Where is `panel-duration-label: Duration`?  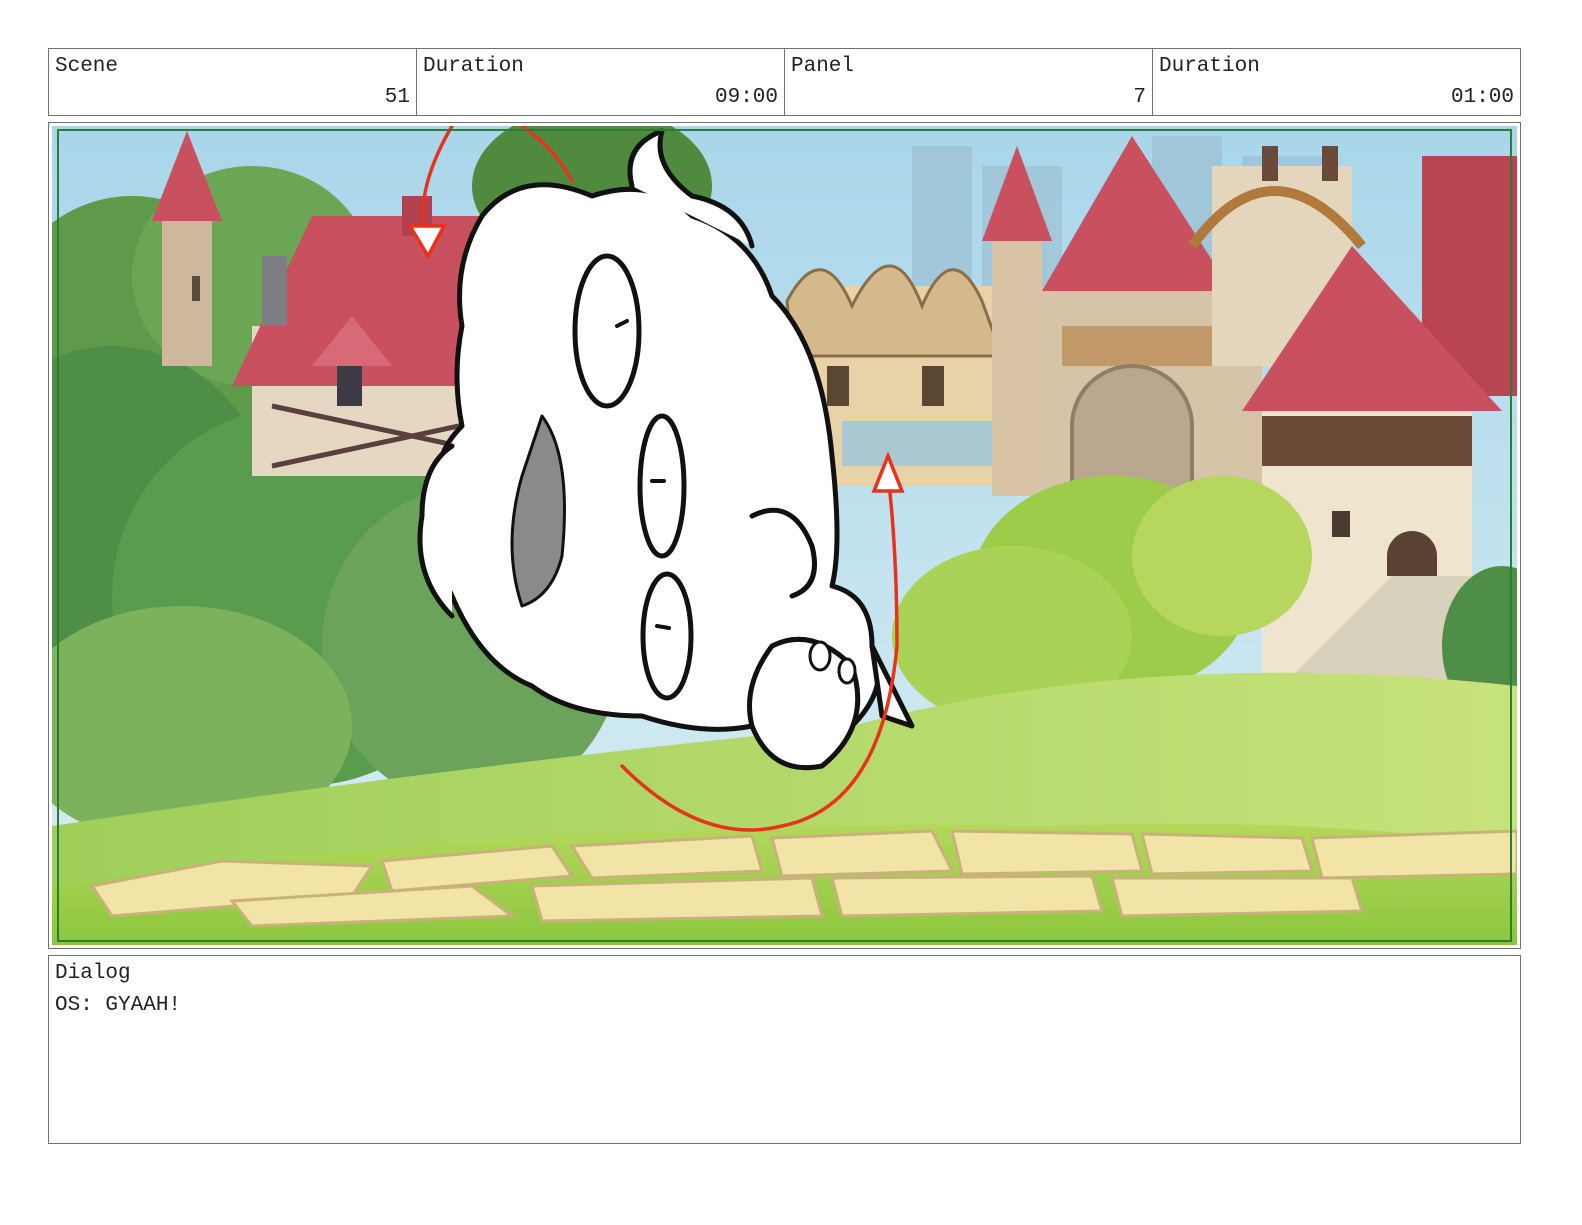
panel-duration-label: Duration is located at coordinates (1209, 66).